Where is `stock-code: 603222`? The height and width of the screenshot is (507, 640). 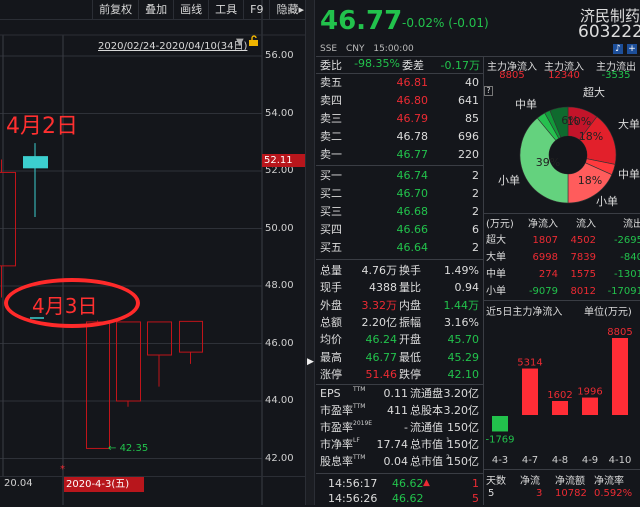 stock-code: 603222 is located at coordinates (609, 32).